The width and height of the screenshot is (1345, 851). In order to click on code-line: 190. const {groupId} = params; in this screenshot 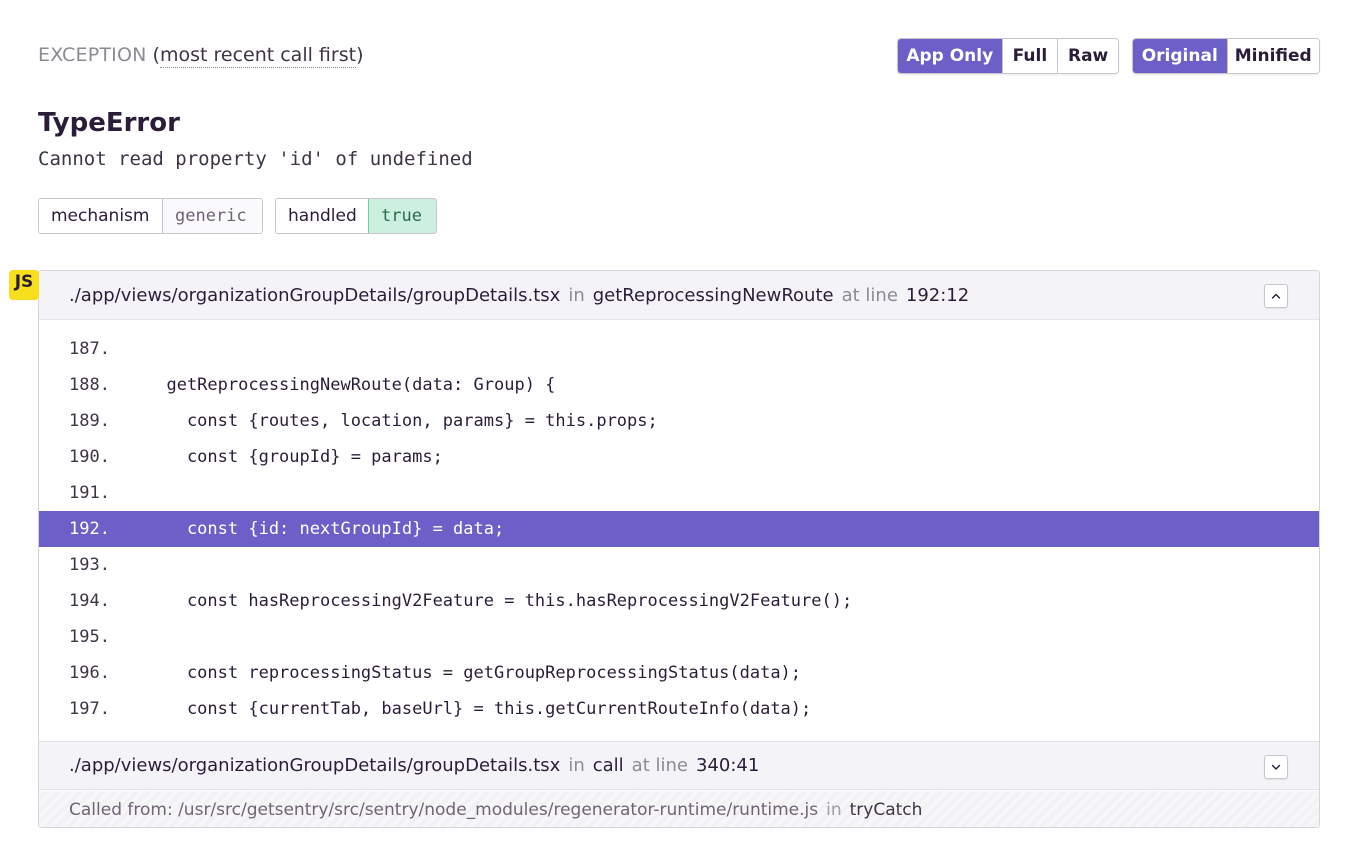, I will do `click(679, 457)`.